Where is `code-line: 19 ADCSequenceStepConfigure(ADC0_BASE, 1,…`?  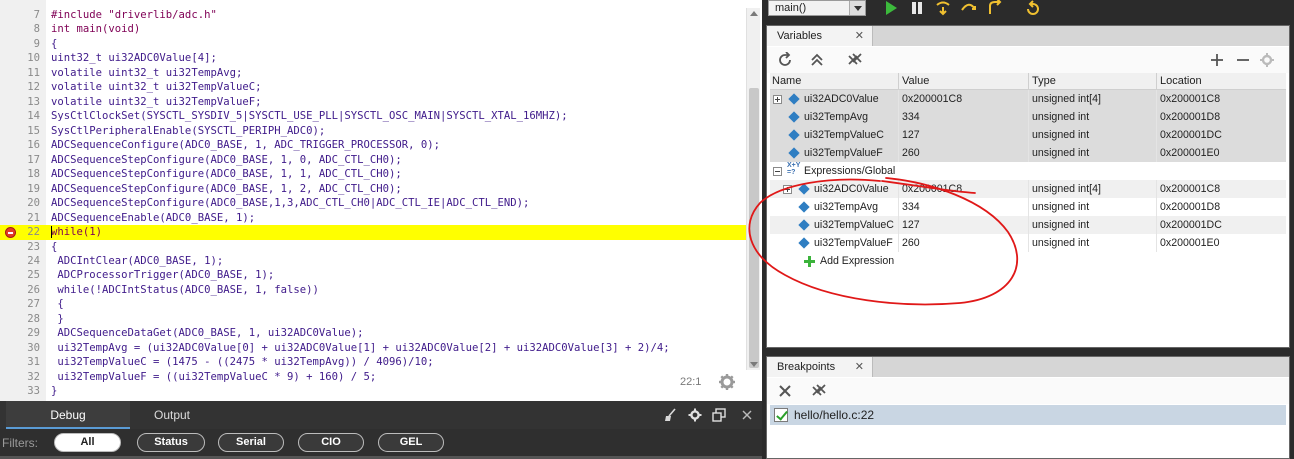 code-line: 19 ADCSequenceStepConfigure(ADC0_BASE, 1,… is located at coordinates (373, 189).